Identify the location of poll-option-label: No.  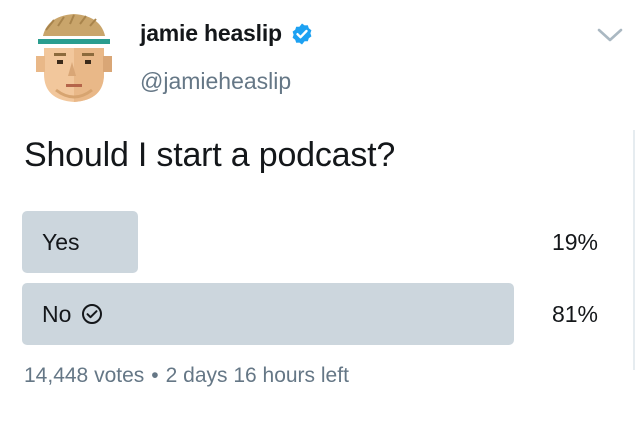
(57, 313).